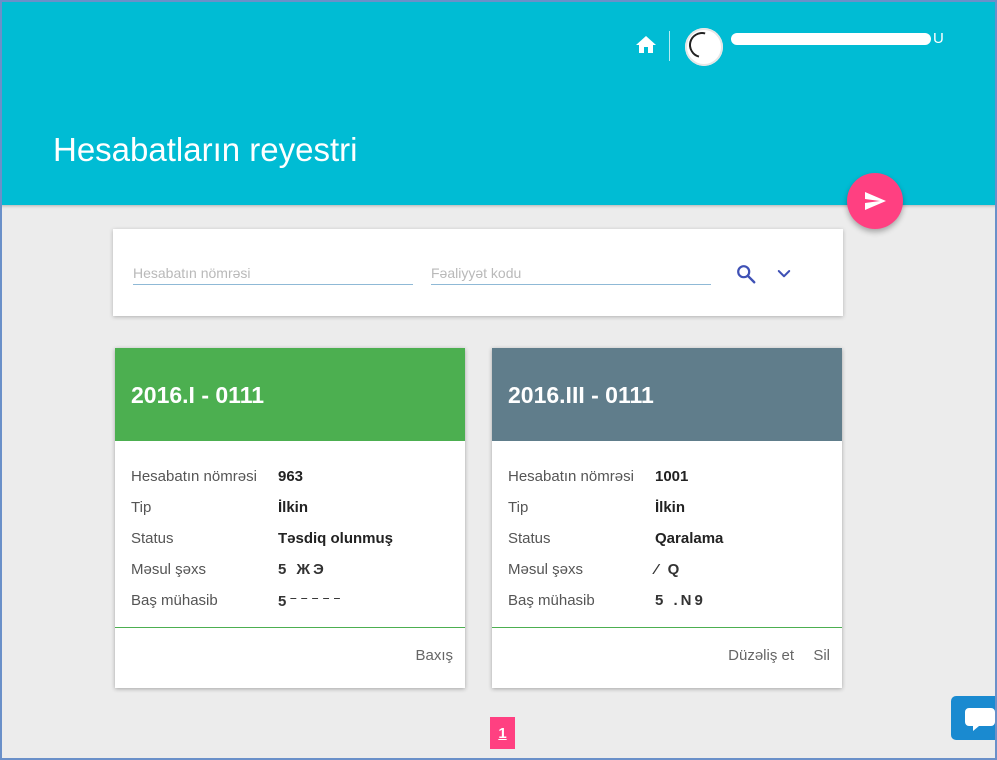 The height and width of the screenshot is (760, 997). I want to click on delete-button: Sil, so click(821, 655).